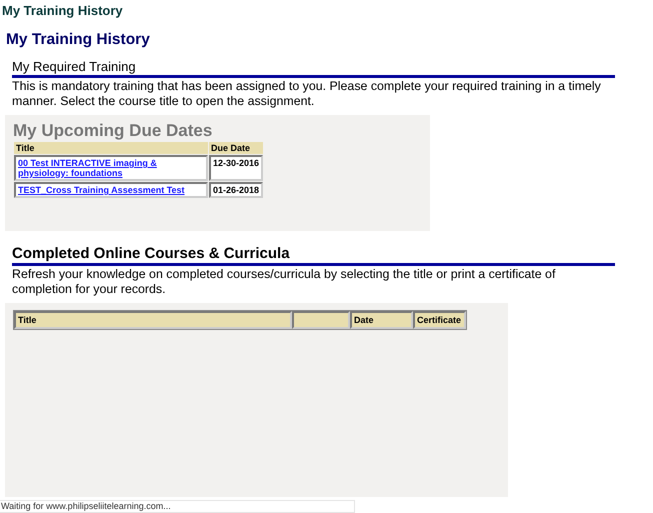 The width and height of the screenshot is (653, 513). What do you see at coordinates (381, 320) in the screenshot?
I see `column-header: Date` at bounding box center [381, 320].